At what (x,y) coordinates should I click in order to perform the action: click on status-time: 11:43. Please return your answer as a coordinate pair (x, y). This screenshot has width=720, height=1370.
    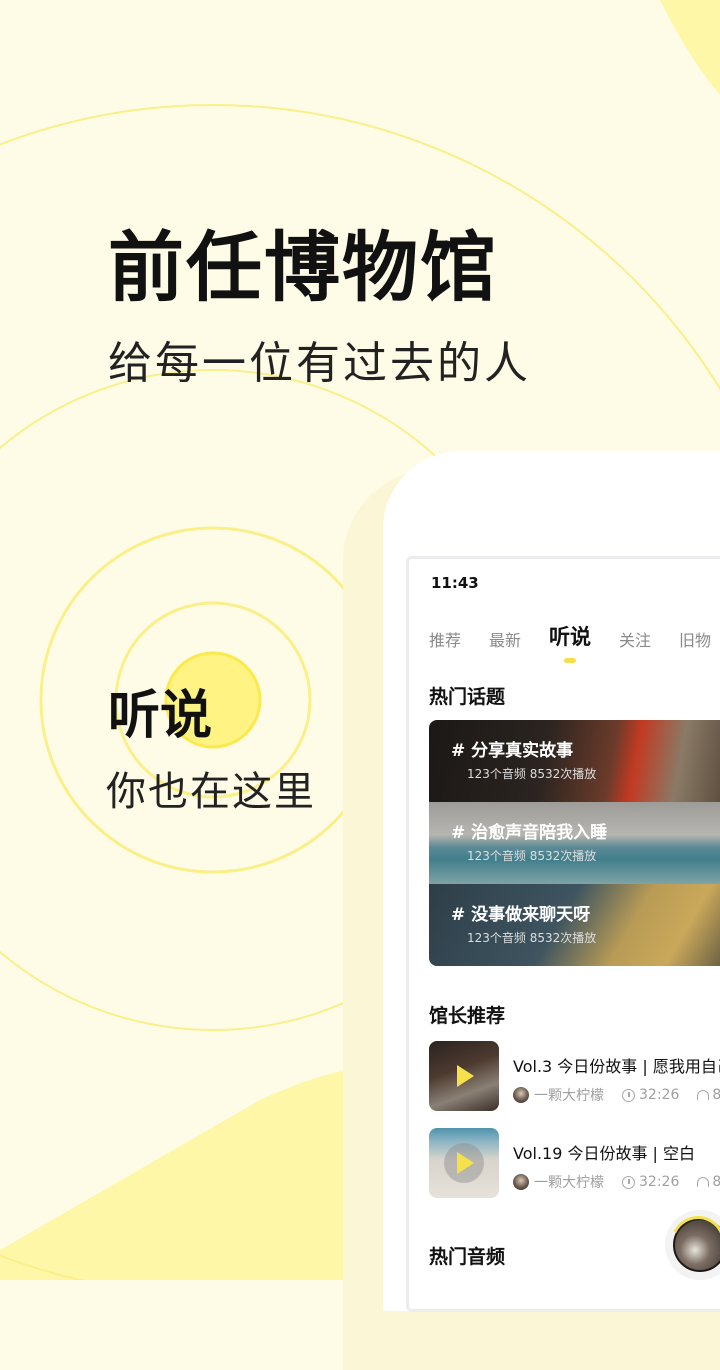
    Looking at the image, I should click on (455, 583).